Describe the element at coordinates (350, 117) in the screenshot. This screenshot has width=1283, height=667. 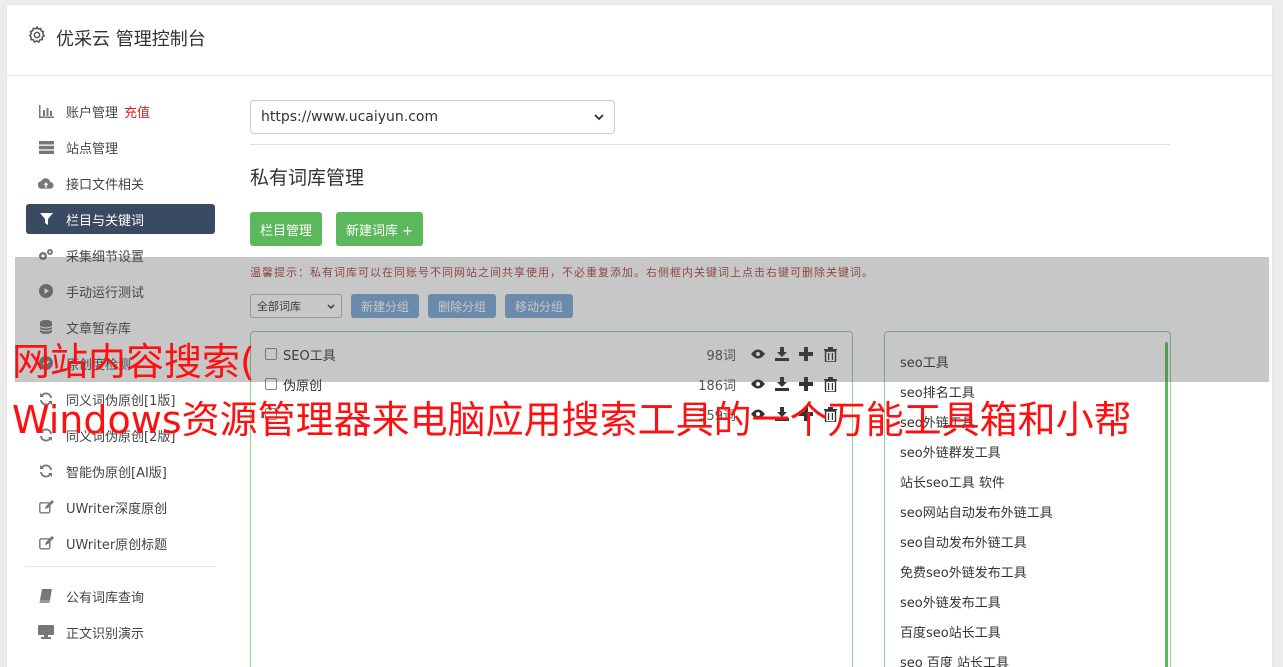
I see `site-select-value: https://www.ucaiyun.com` at that location.